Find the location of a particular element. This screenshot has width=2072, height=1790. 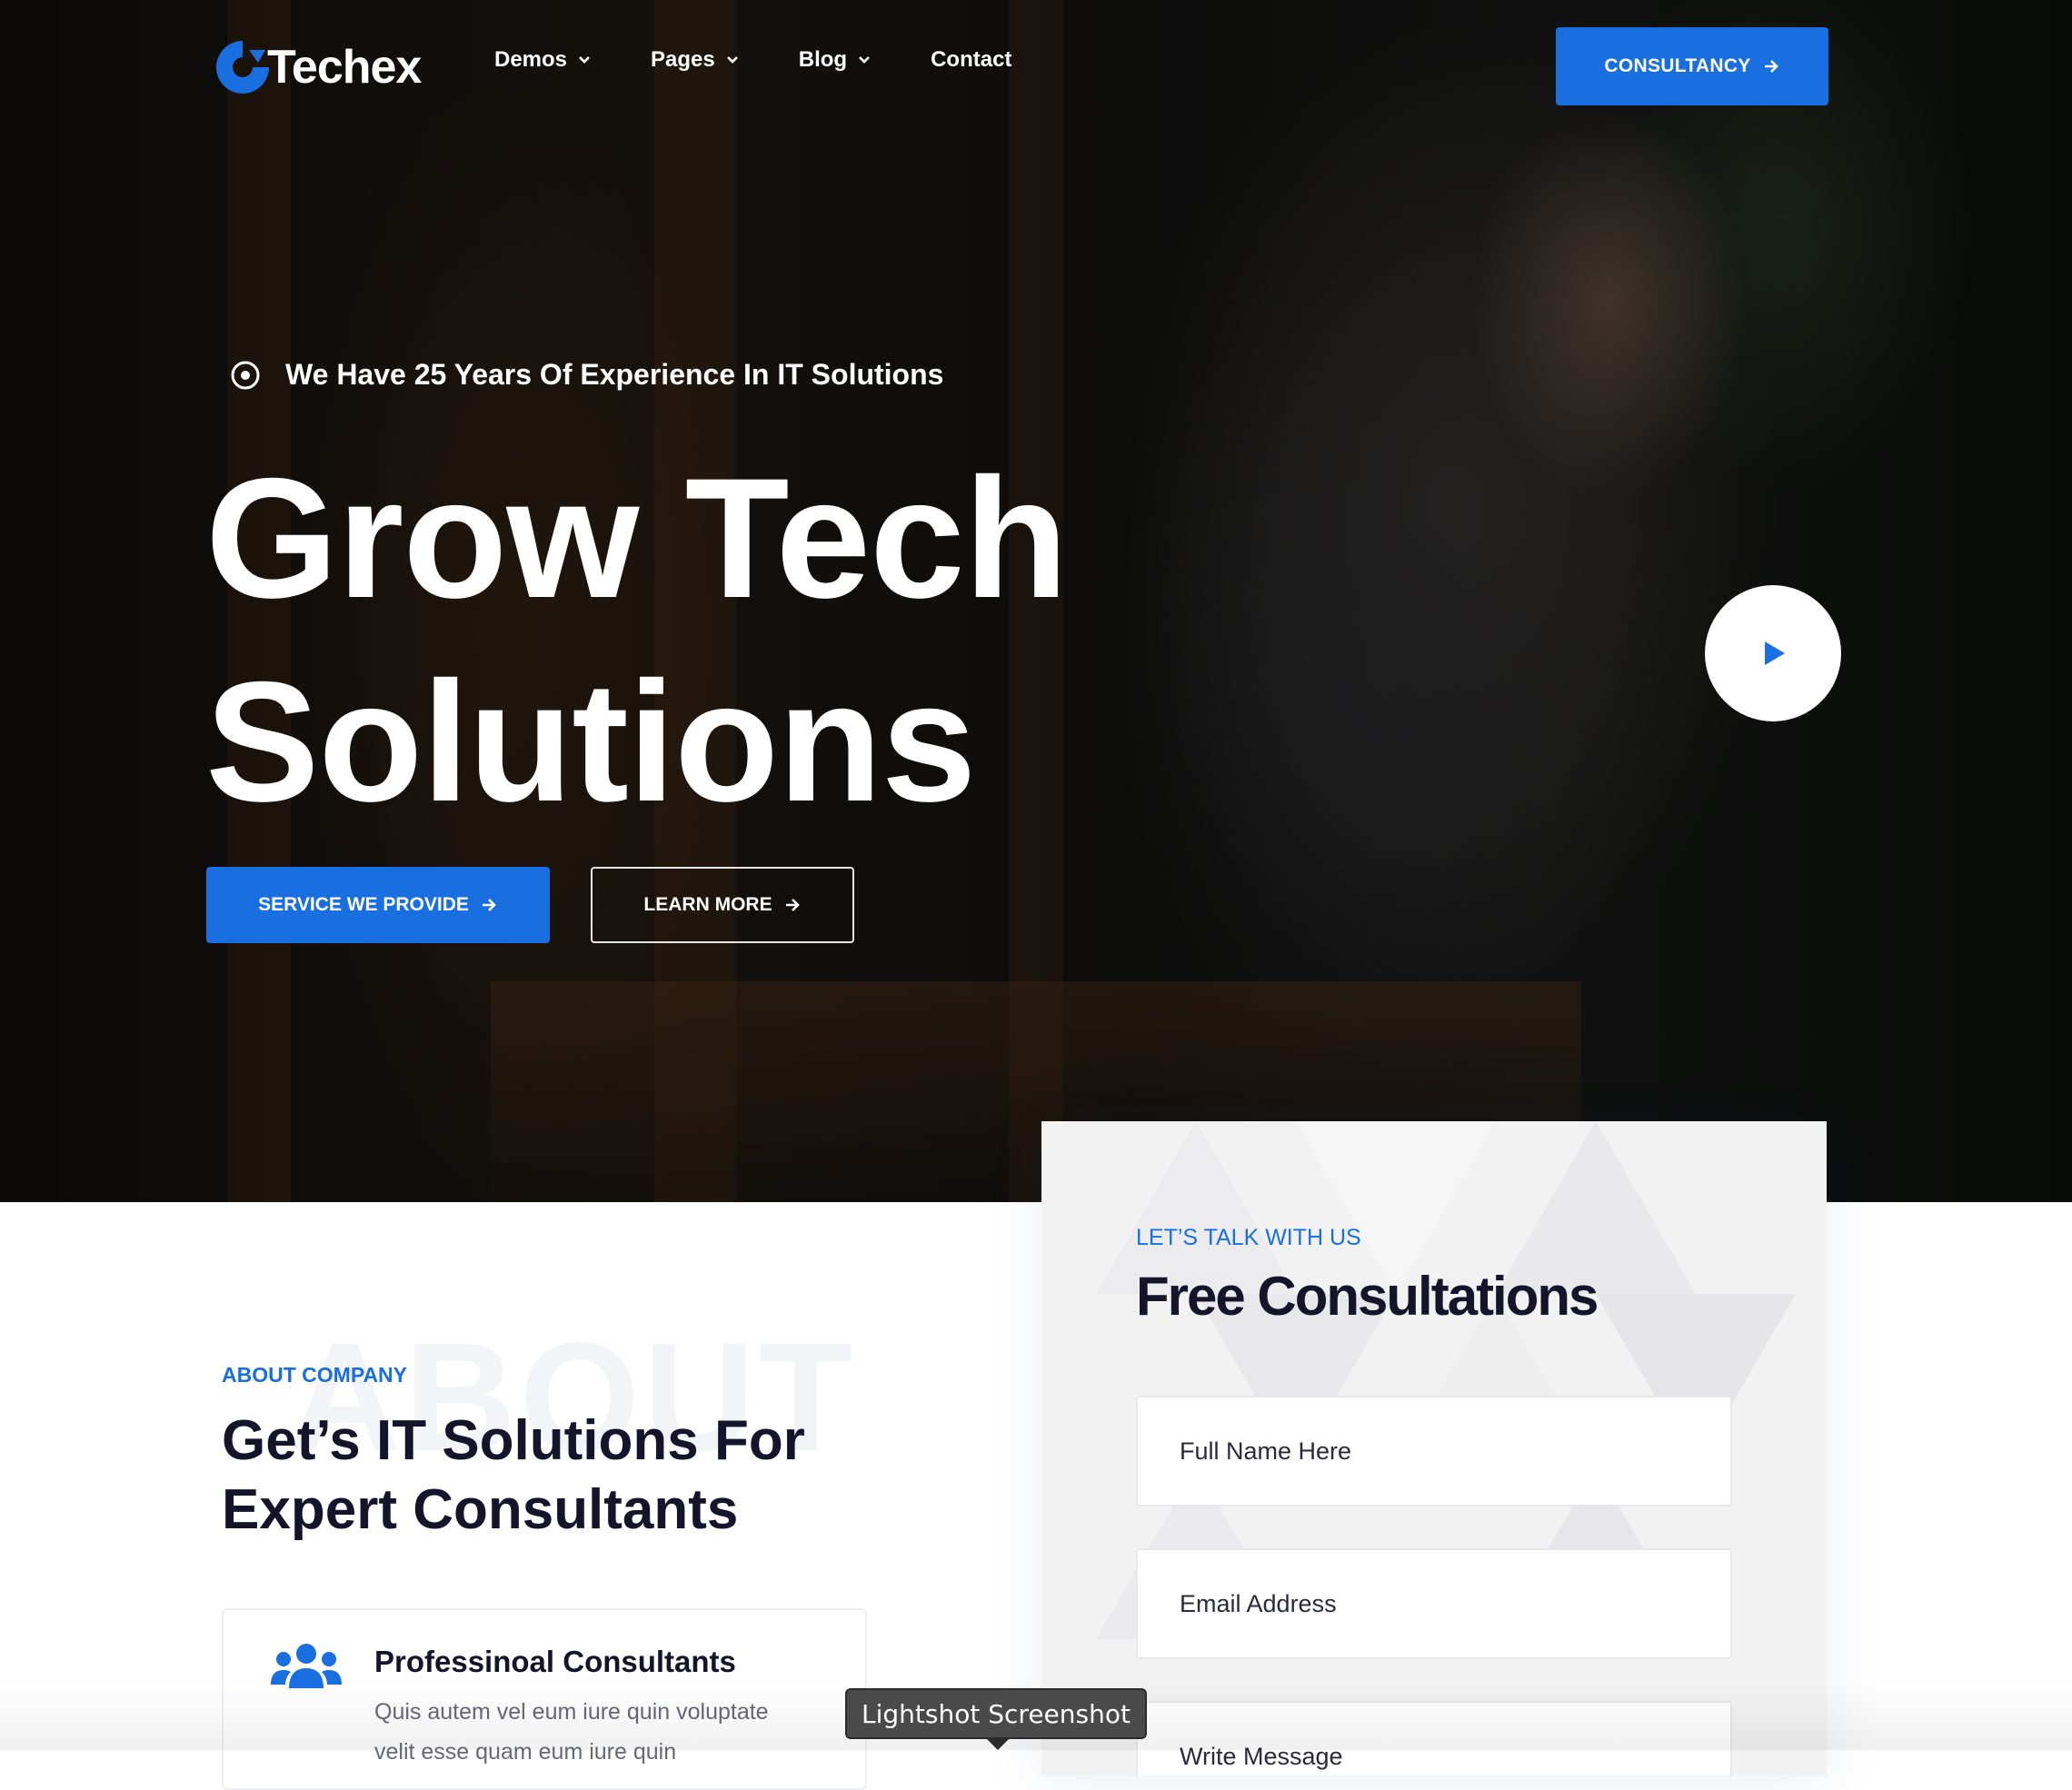

email-field is located at coordinates (1434, 1603).